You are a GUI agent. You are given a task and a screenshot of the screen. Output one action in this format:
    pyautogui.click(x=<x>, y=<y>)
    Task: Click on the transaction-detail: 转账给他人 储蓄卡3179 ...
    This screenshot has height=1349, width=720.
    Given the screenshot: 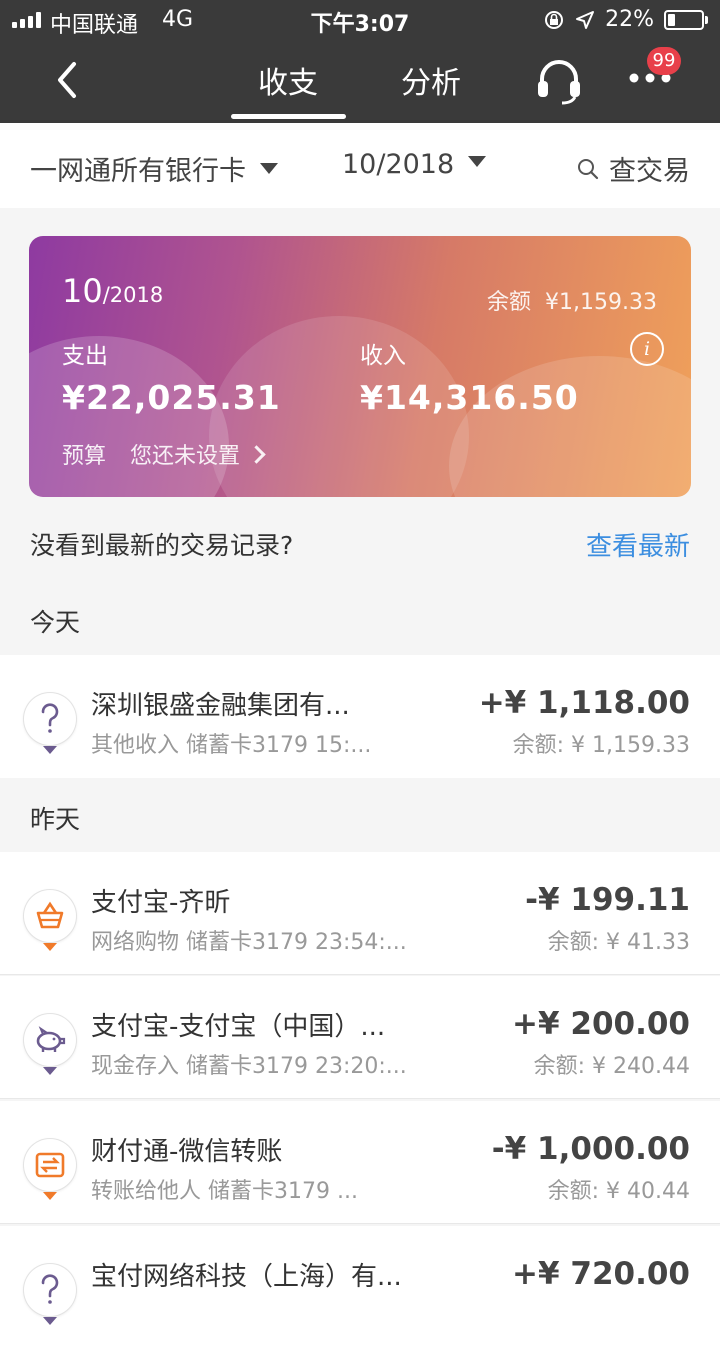 What is the action you would take?
    pyautogui.click(x=224, y=1191)
    